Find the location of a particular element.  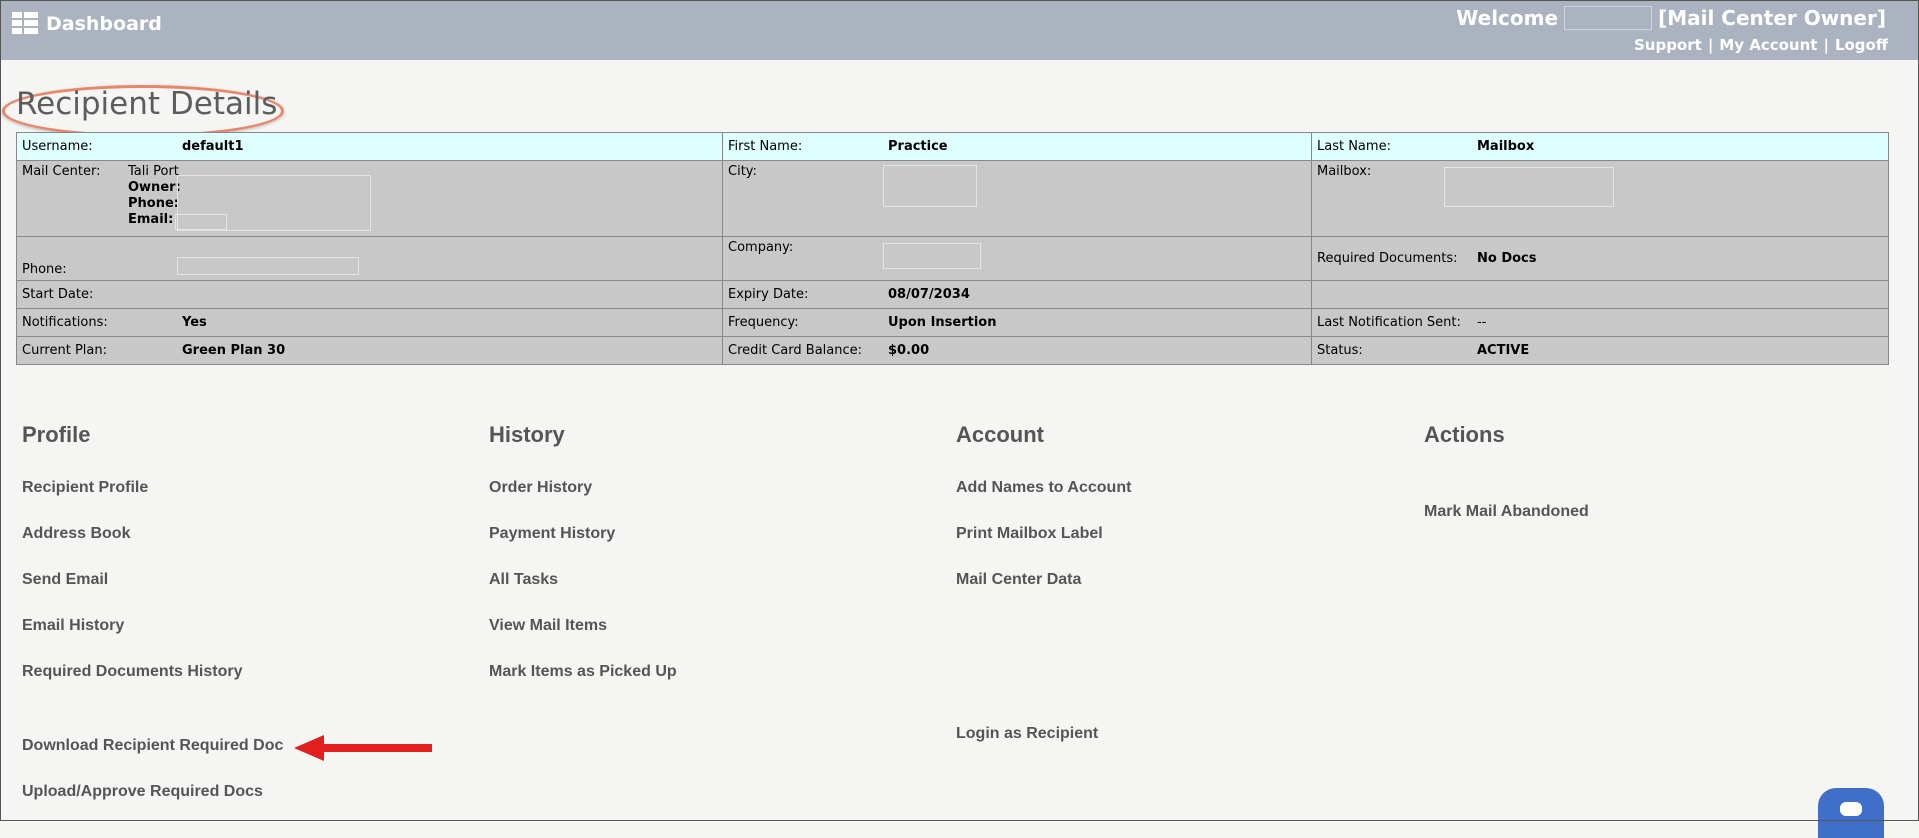

all-tasks-link: All Tasks is located at coordinates (523, 580).